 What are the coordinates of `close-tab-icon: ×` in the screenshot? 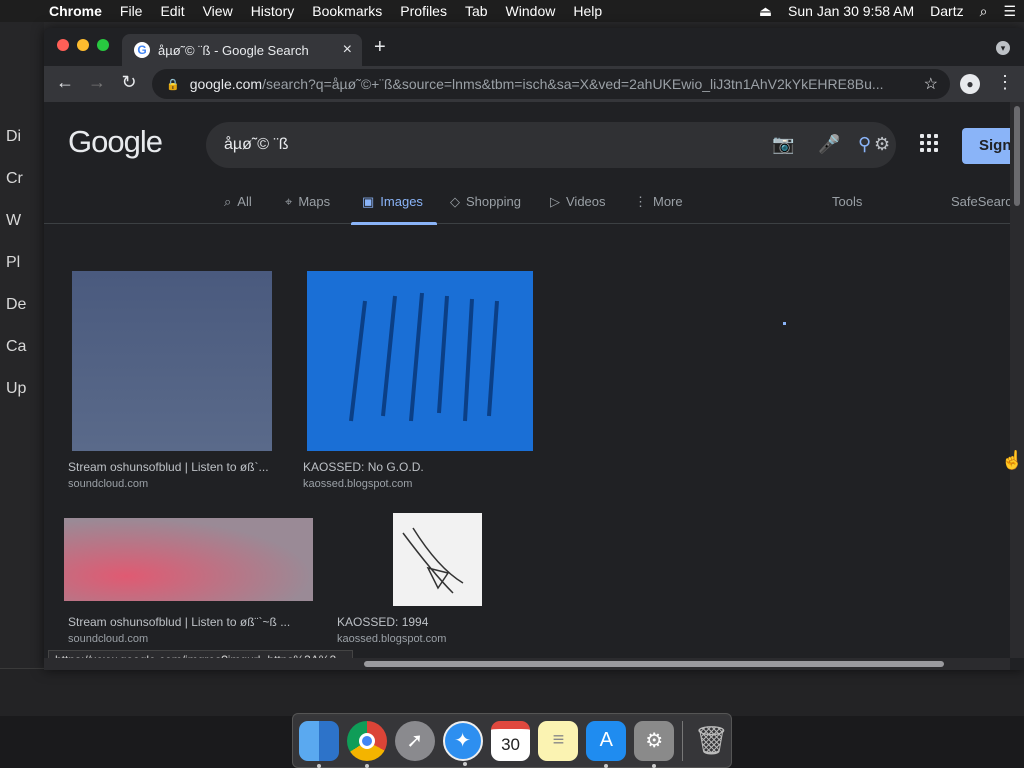 It's located at (347, 50).